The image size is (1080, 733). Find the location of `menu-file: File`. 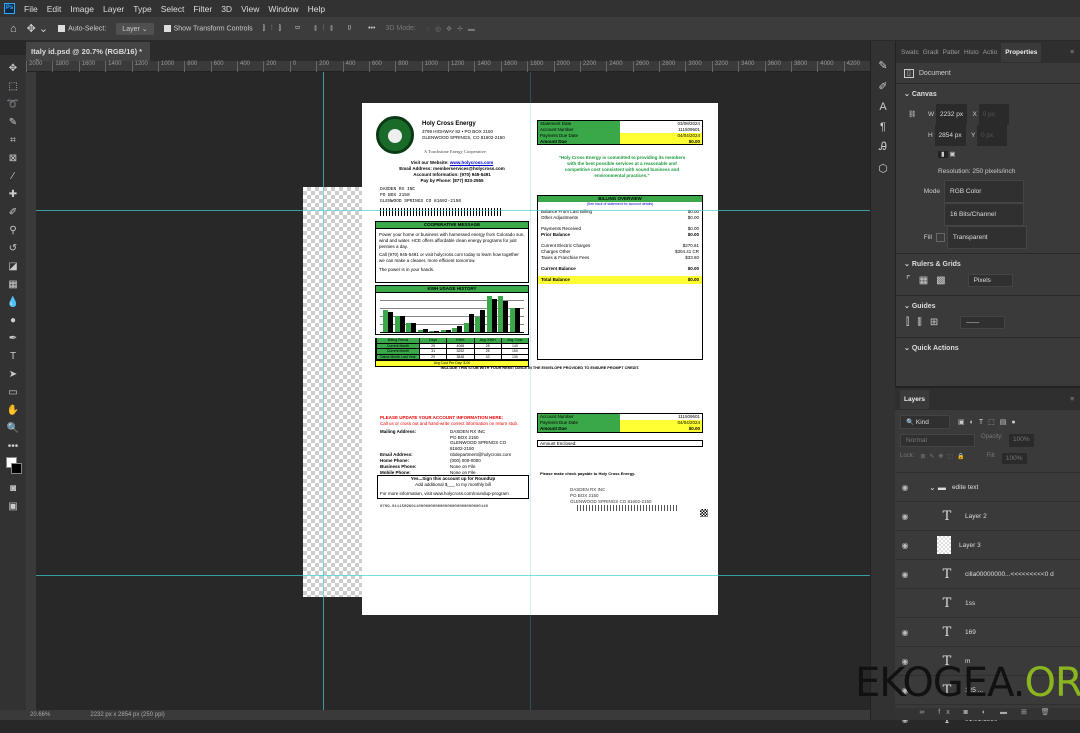

menu-file: File is located at coordinates (31, 9).